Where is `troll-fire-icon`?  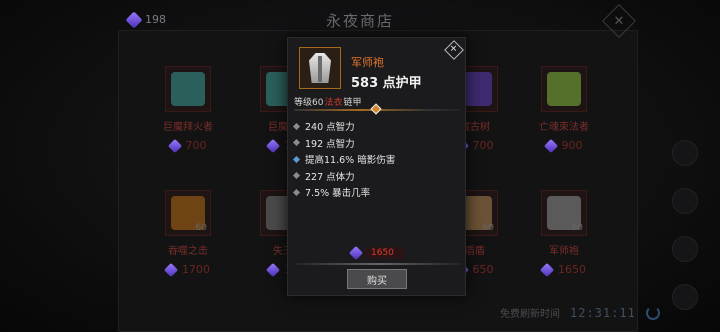 troll-fire-icon is located at coordinates (188, 89).